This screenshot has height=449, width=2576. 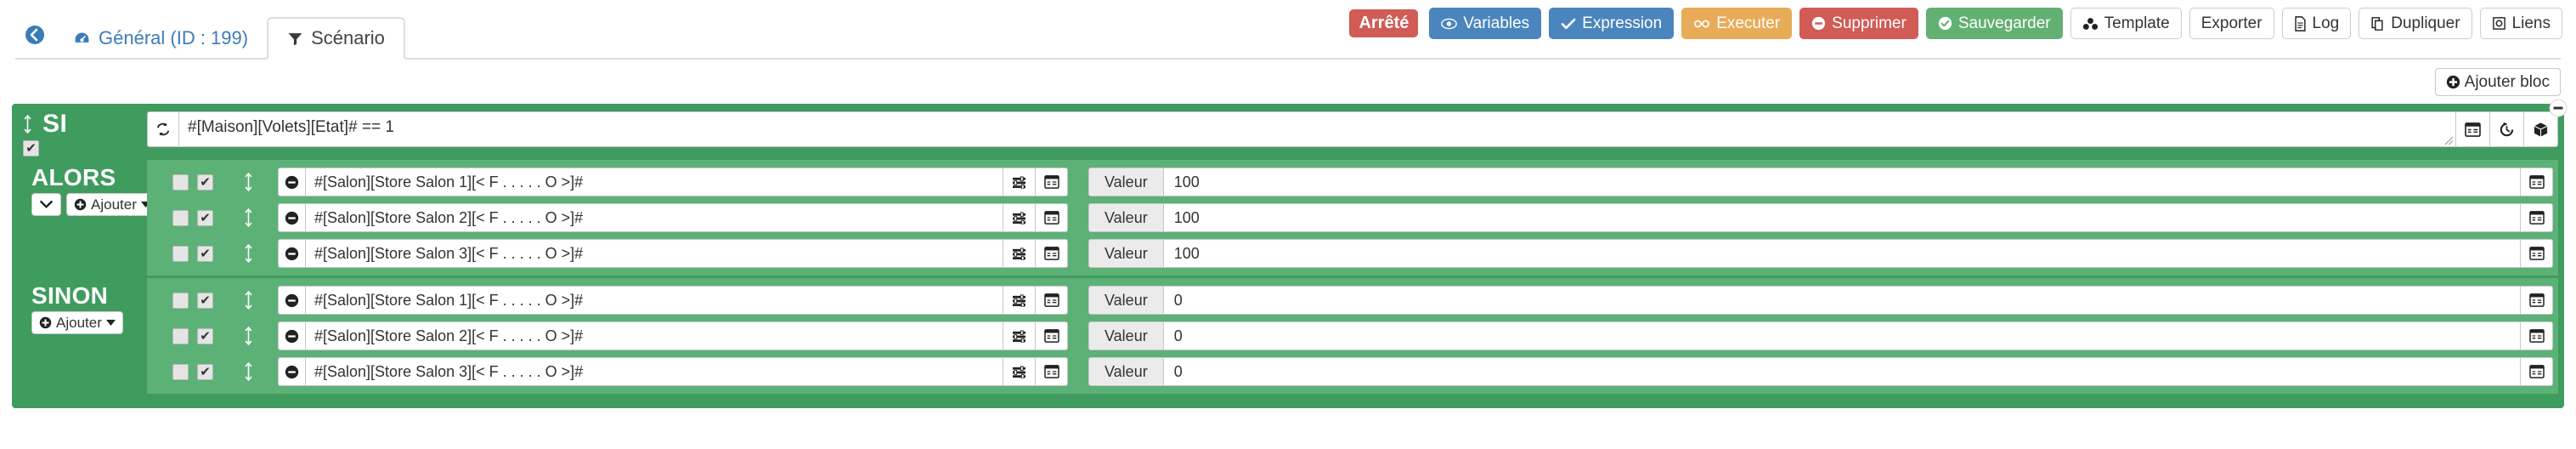 I want to click on duplicate-button: Dupliquer, so click(x=2415, y=23).